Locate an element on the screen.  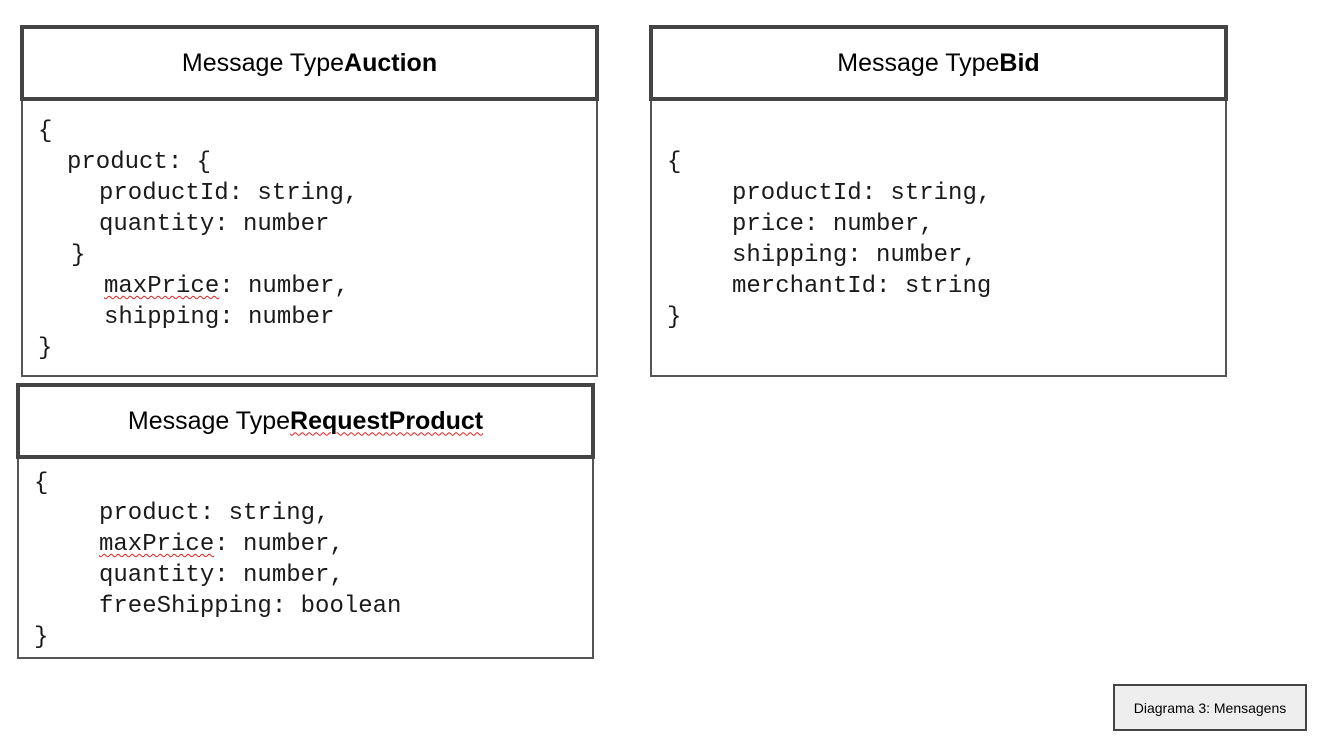
bid-message-header: Message Type Bid is located at coordinates (938, 63).